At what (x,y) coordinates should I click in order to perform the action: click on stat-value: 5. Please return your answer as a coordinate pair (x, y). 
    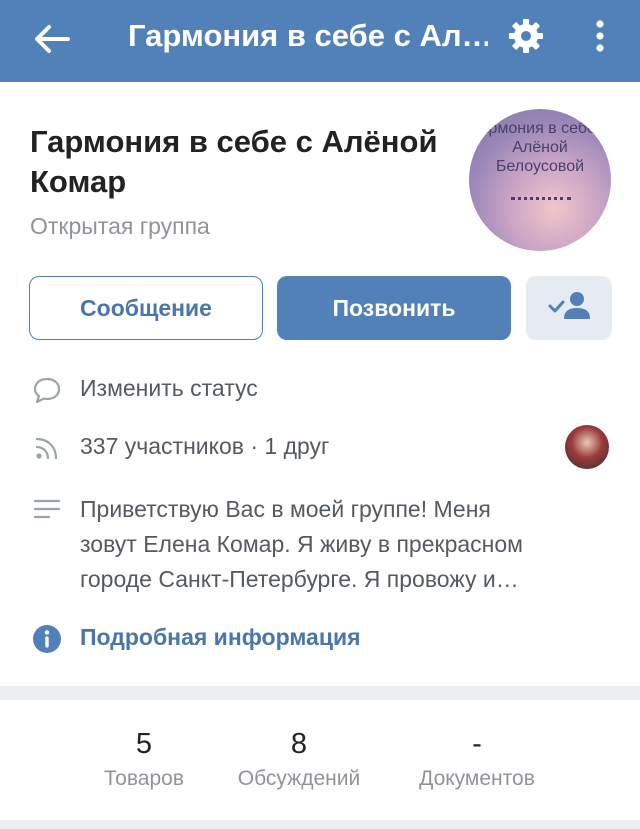
    Looking at the image, I should click on (144, 744).